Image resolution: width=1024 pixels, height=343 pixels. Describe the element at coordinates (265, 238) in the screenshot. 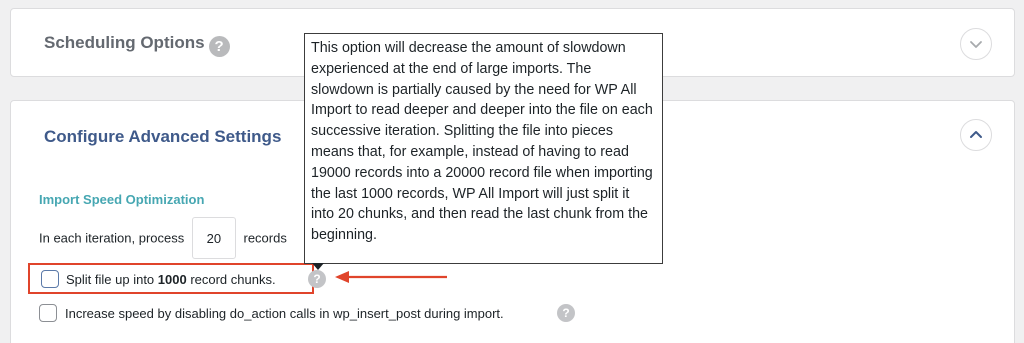

I see `iteration-suffix-label: records` at that location.